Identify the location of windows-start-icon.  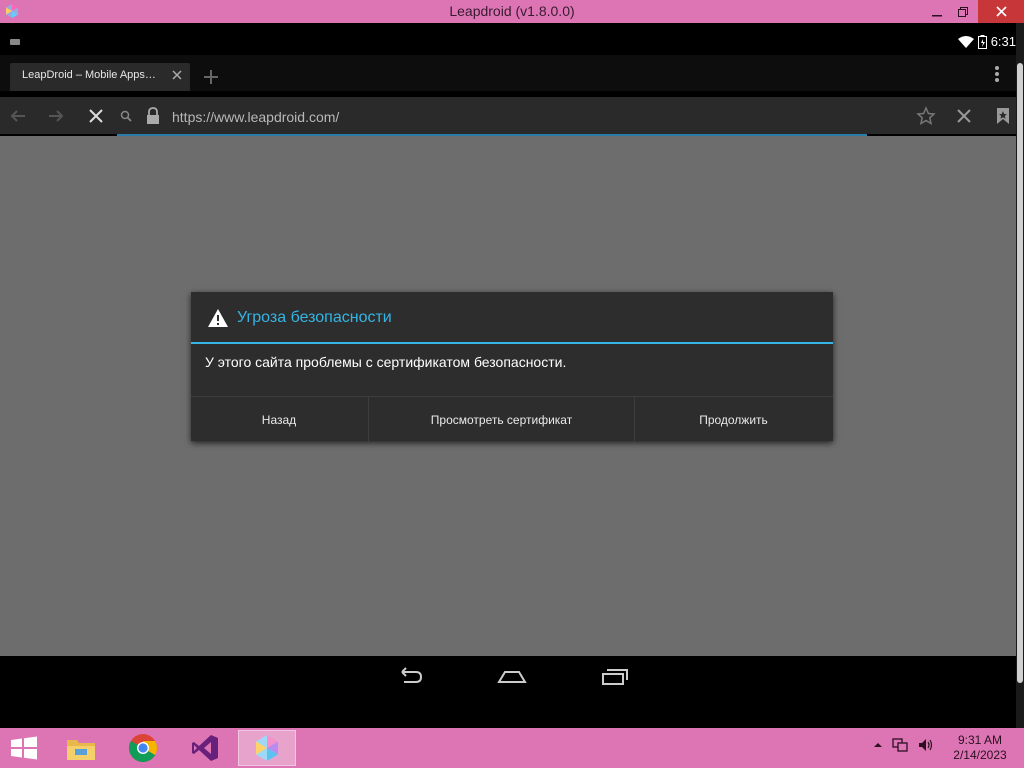
(24, 748).